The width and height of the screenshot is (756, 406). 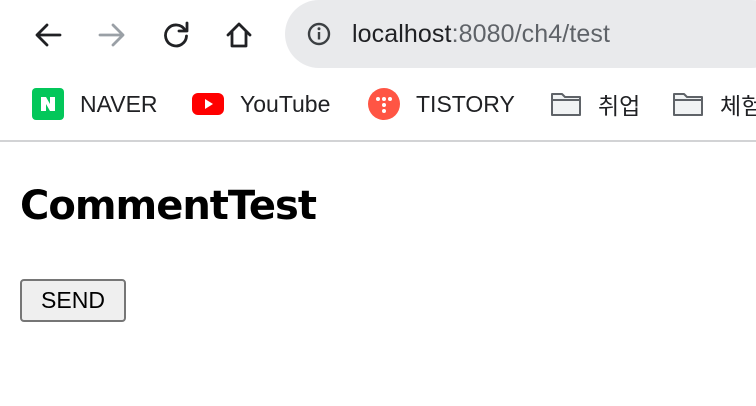 I want to click on bookmark-naver: NAVER, so click(x=95, y=104).